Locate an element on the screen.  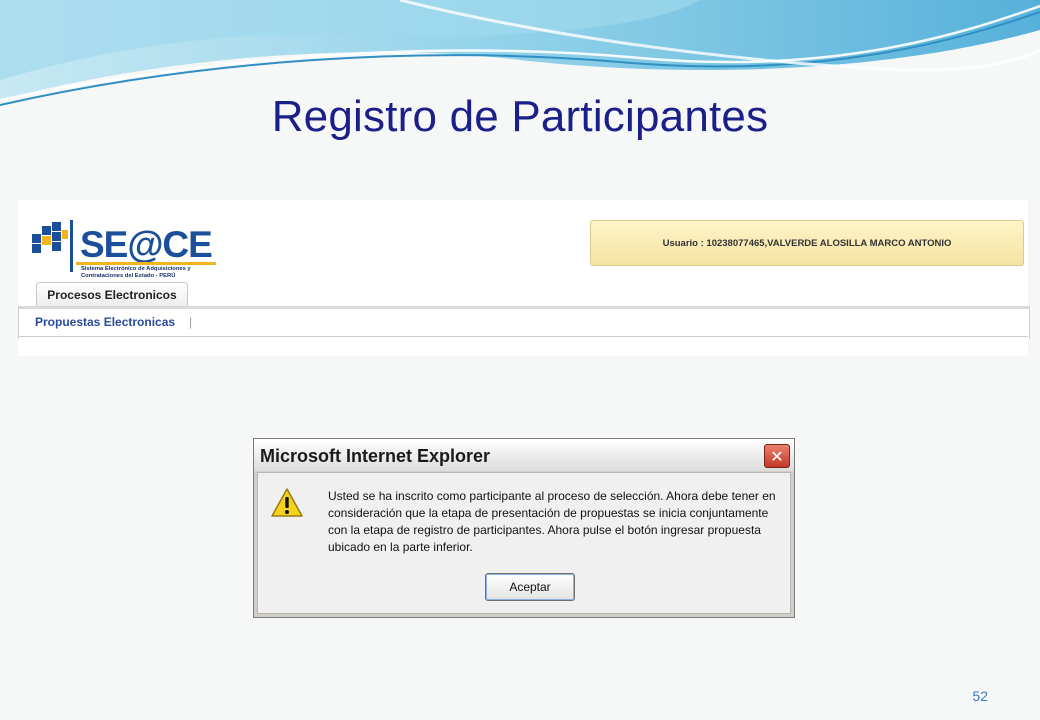
close-icon: ✕ is located at coordinates (777, 456).